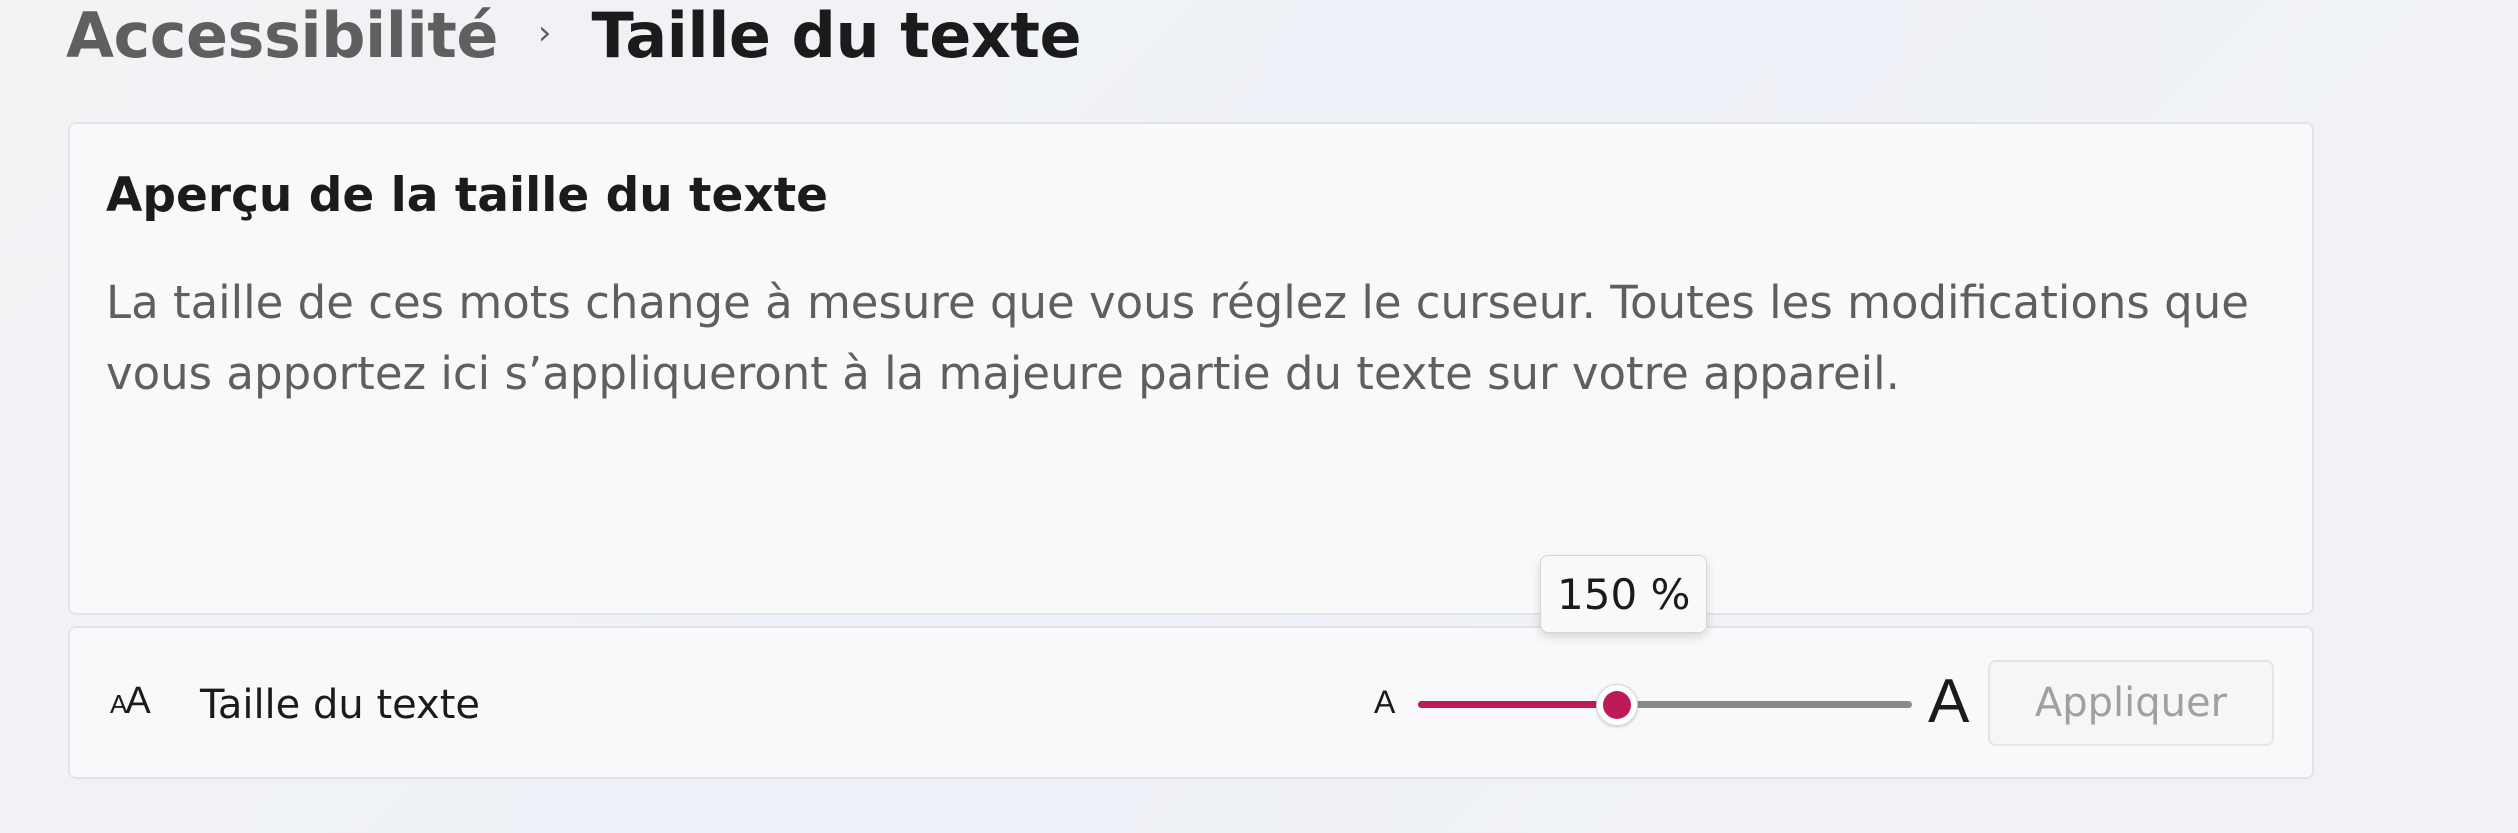 The height and width of the screenshot is (833, 2518). I want to click on slider-thumb, so click(1616, 705).